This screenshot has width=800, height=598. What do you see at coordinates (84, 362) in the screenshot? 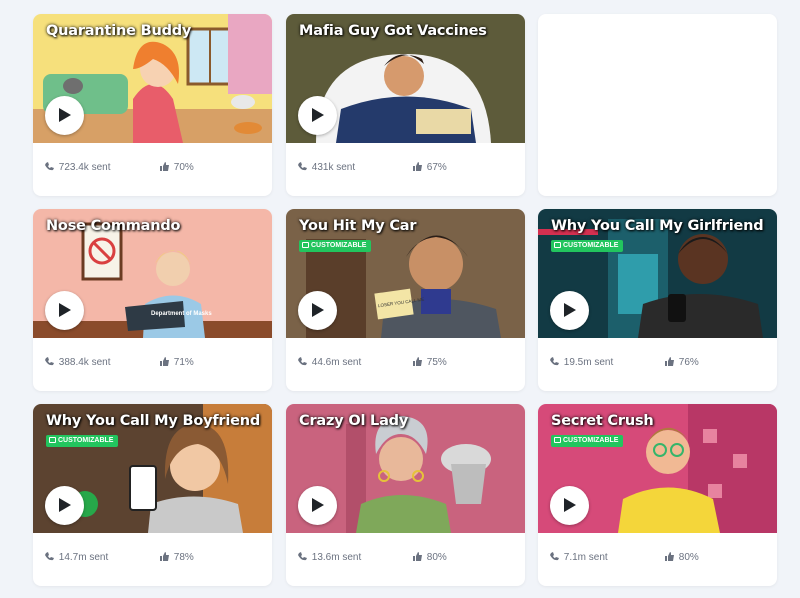
I see `sent-count-text: 388.4k sent` at bounding box center [84, 362].